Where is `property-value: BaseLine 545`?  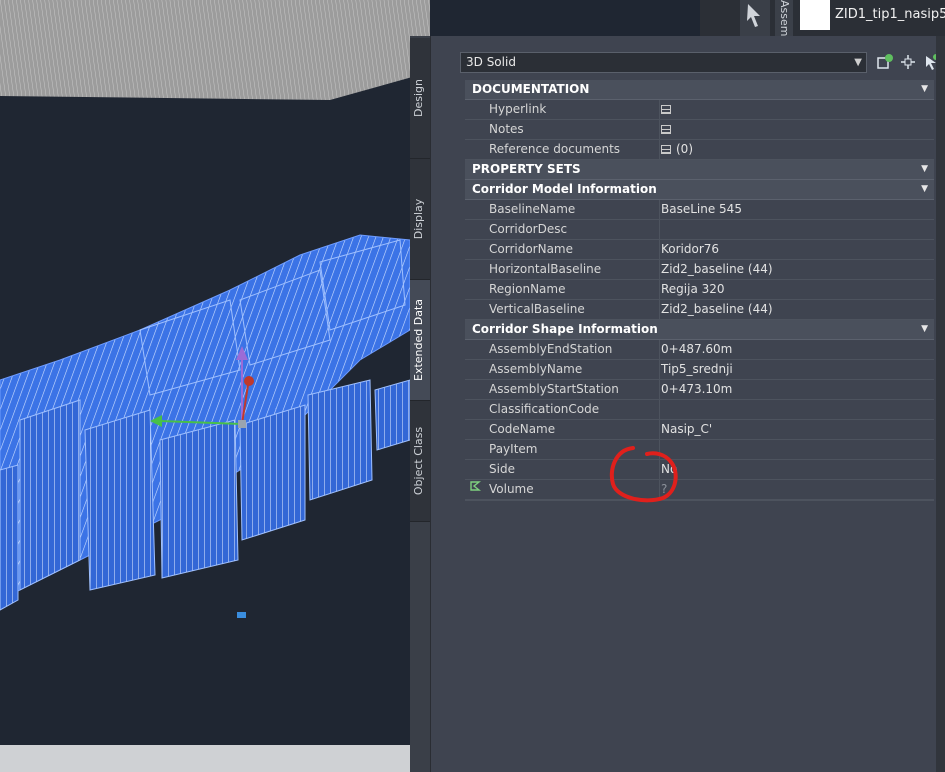
property-value: BaseLine 545 is located at coordinates (701, 209).